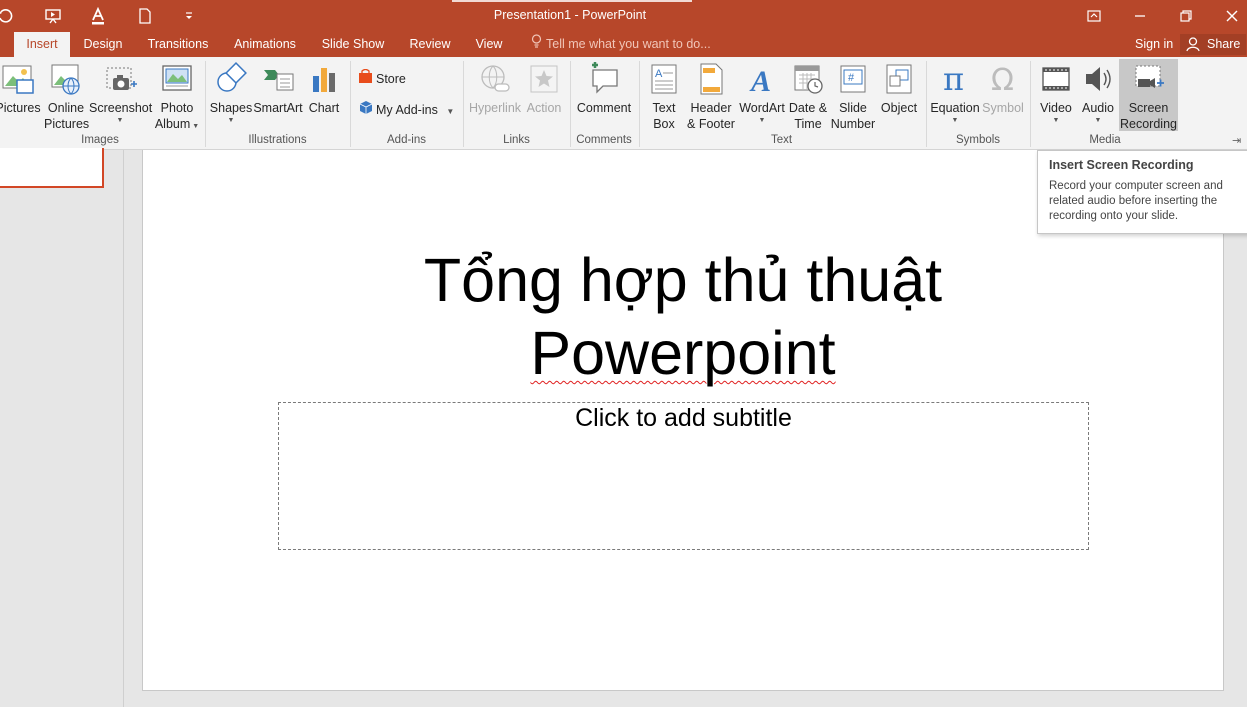  Describe the element at coordinates (604, 79) in the screenshot. I see `new-comment-icon` at that location.